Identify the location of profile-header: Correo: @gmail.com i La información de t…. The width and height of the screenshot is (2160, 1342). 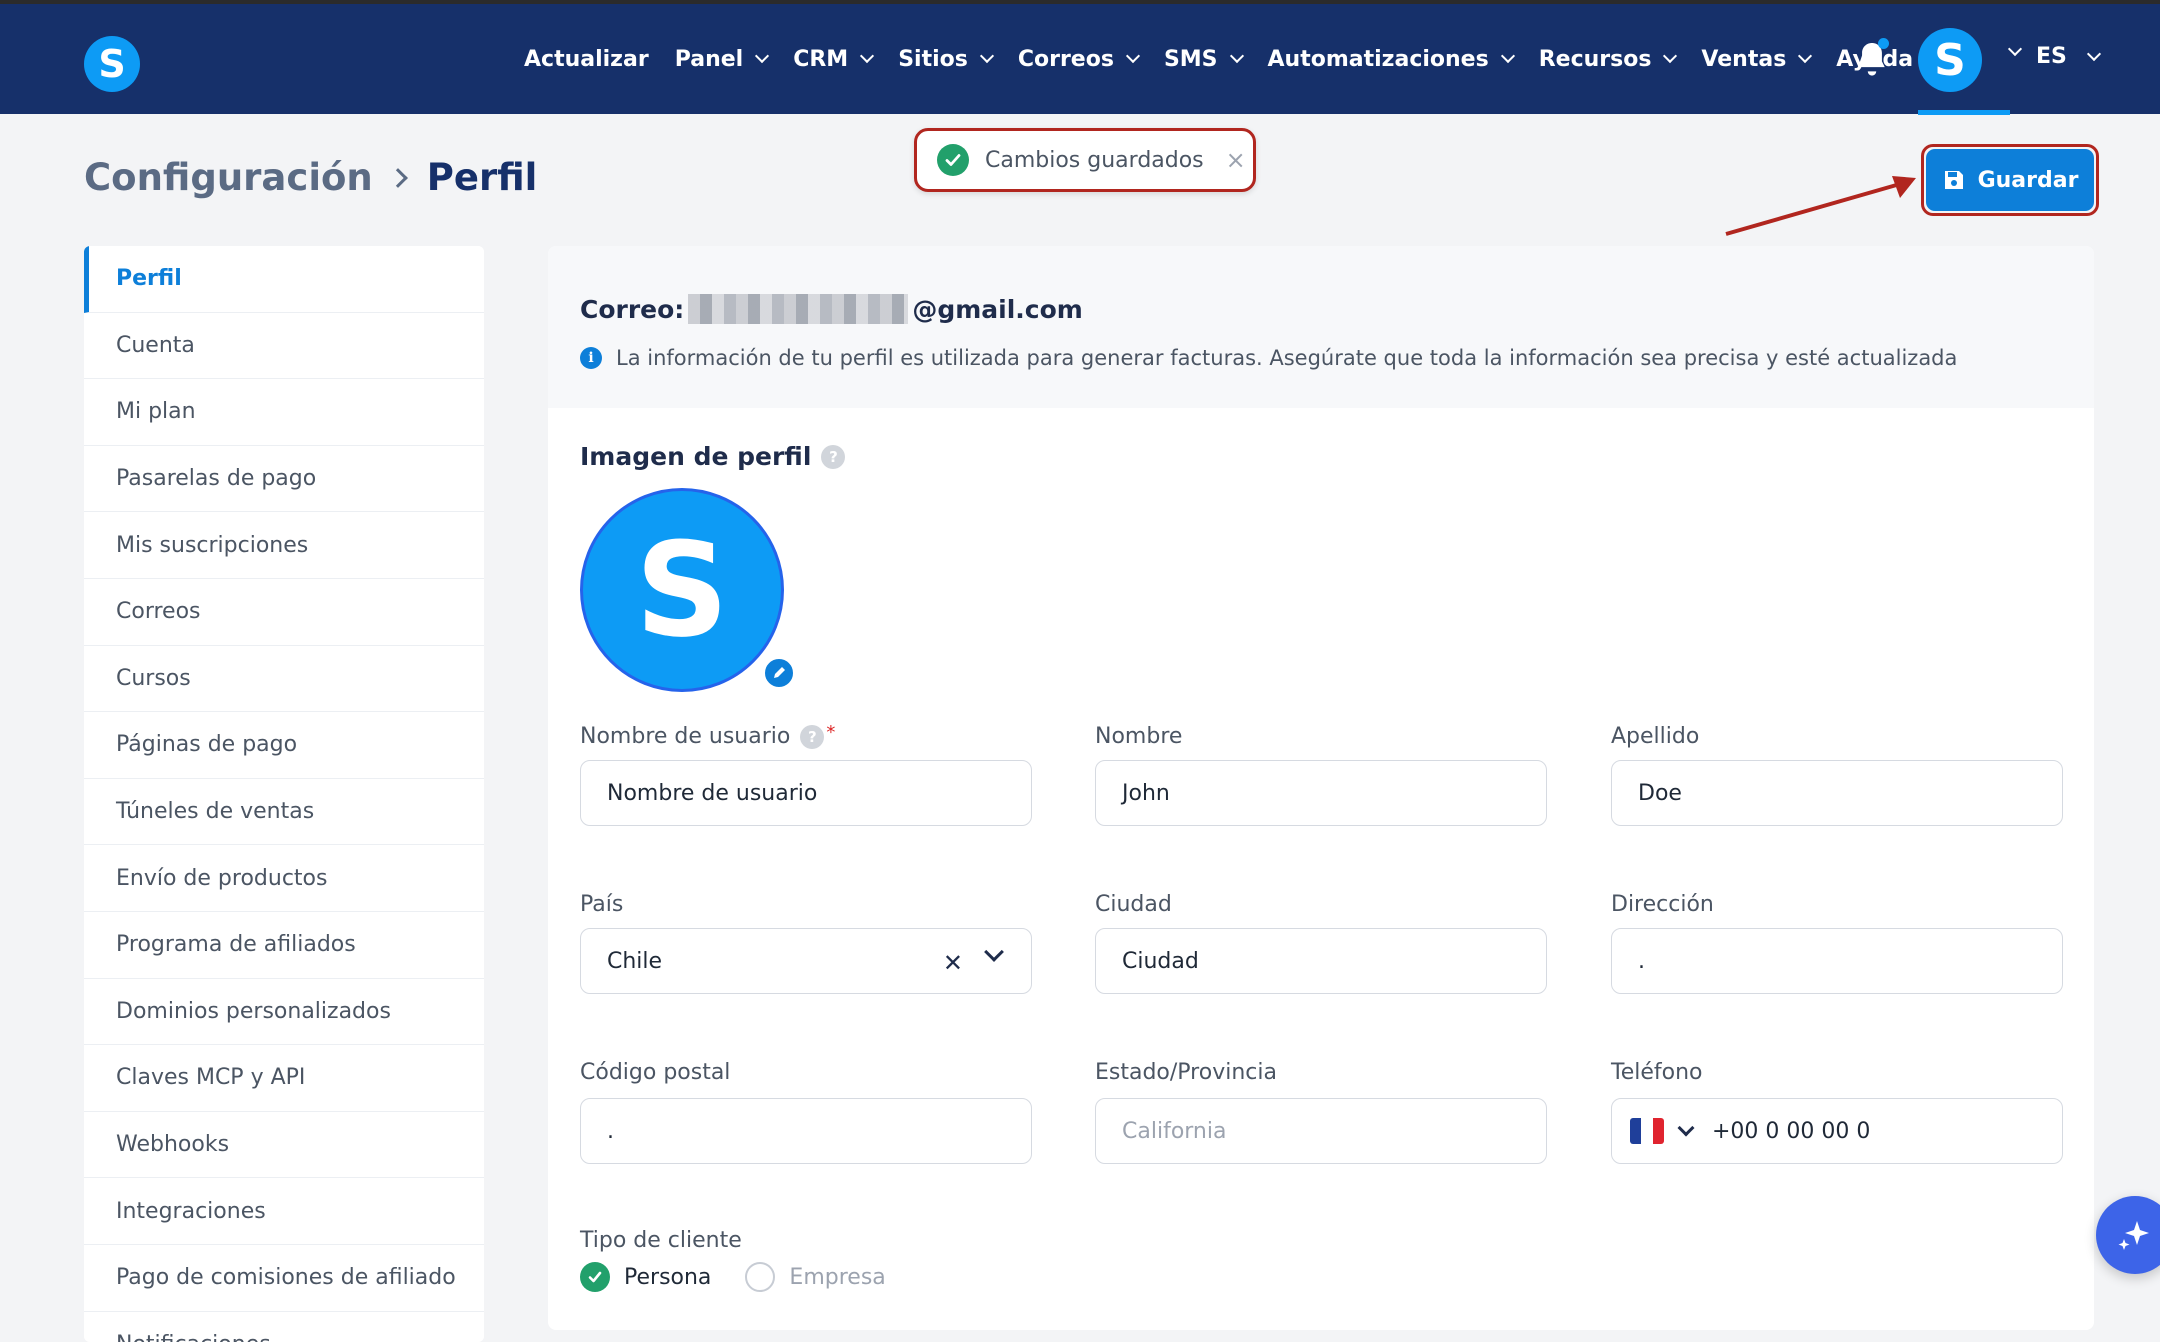
(1321, 327).